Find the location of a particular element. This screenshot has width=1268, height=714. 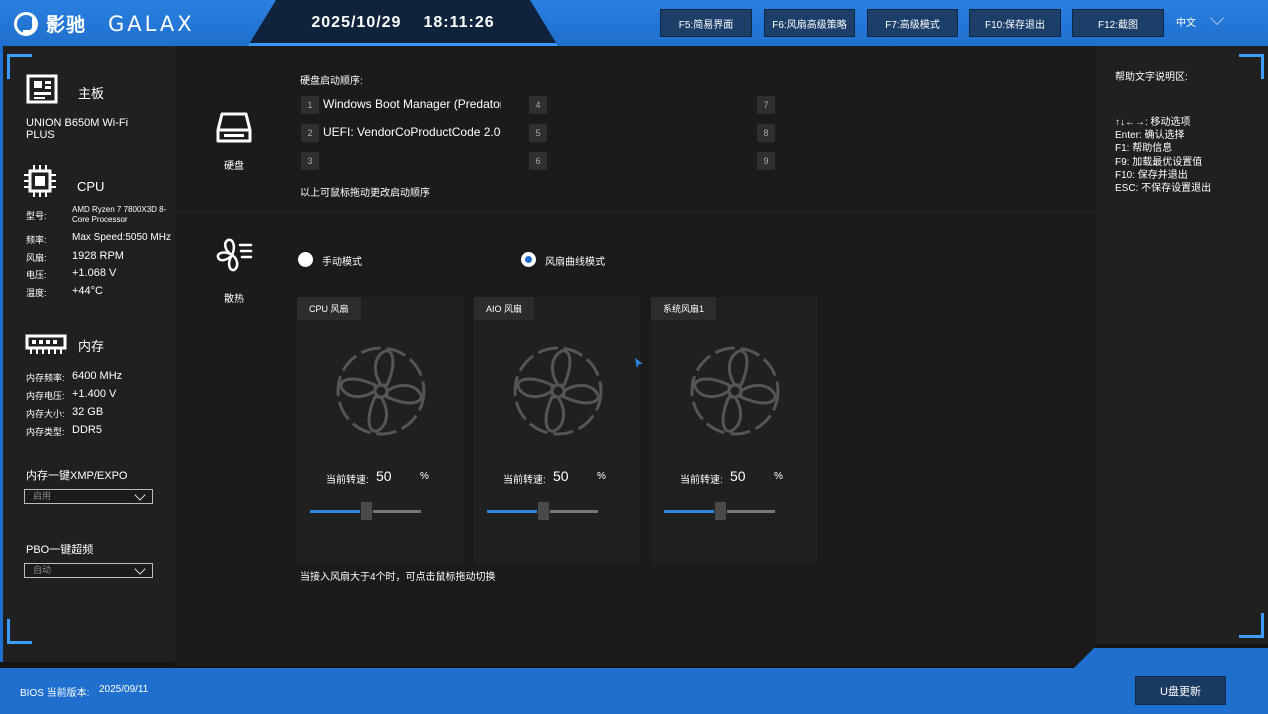

mem-size-label: 内存大小: is located at coordinates (45, 414).